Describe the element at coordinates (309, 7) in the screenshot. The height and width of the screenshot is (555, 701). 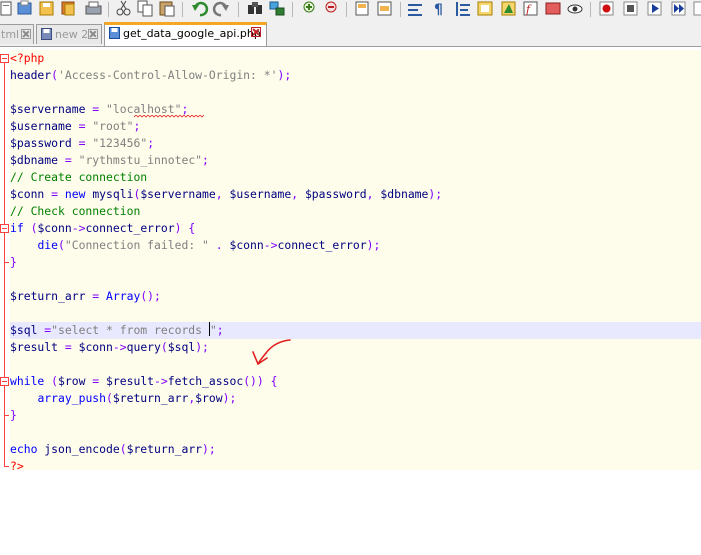
I see `zoom-in-icon` at that location.